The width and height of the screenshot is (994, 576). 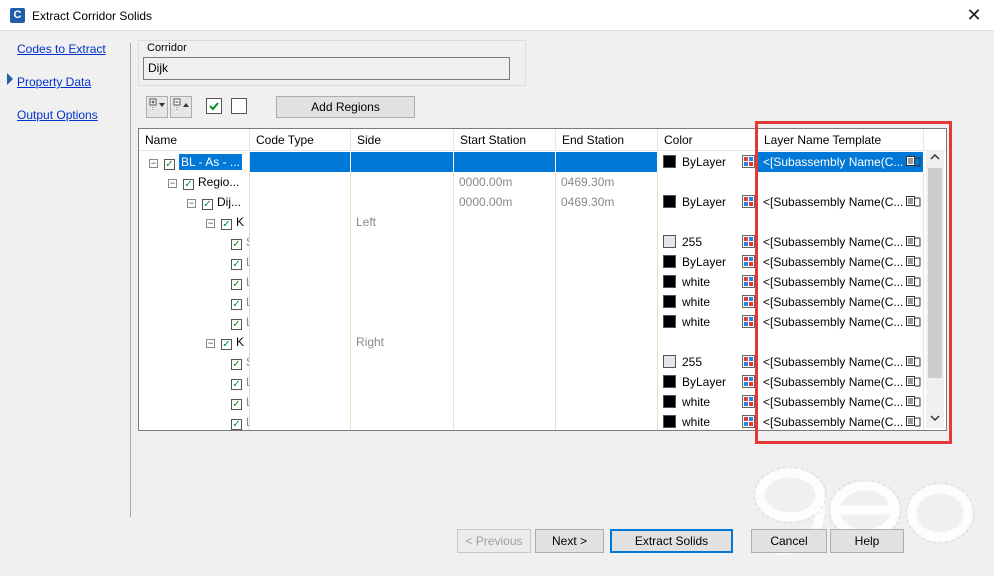 What do you see at coordinates (708, 140) in the screenshot?
I see `header-color: Color` at bounding box center [708, 140].